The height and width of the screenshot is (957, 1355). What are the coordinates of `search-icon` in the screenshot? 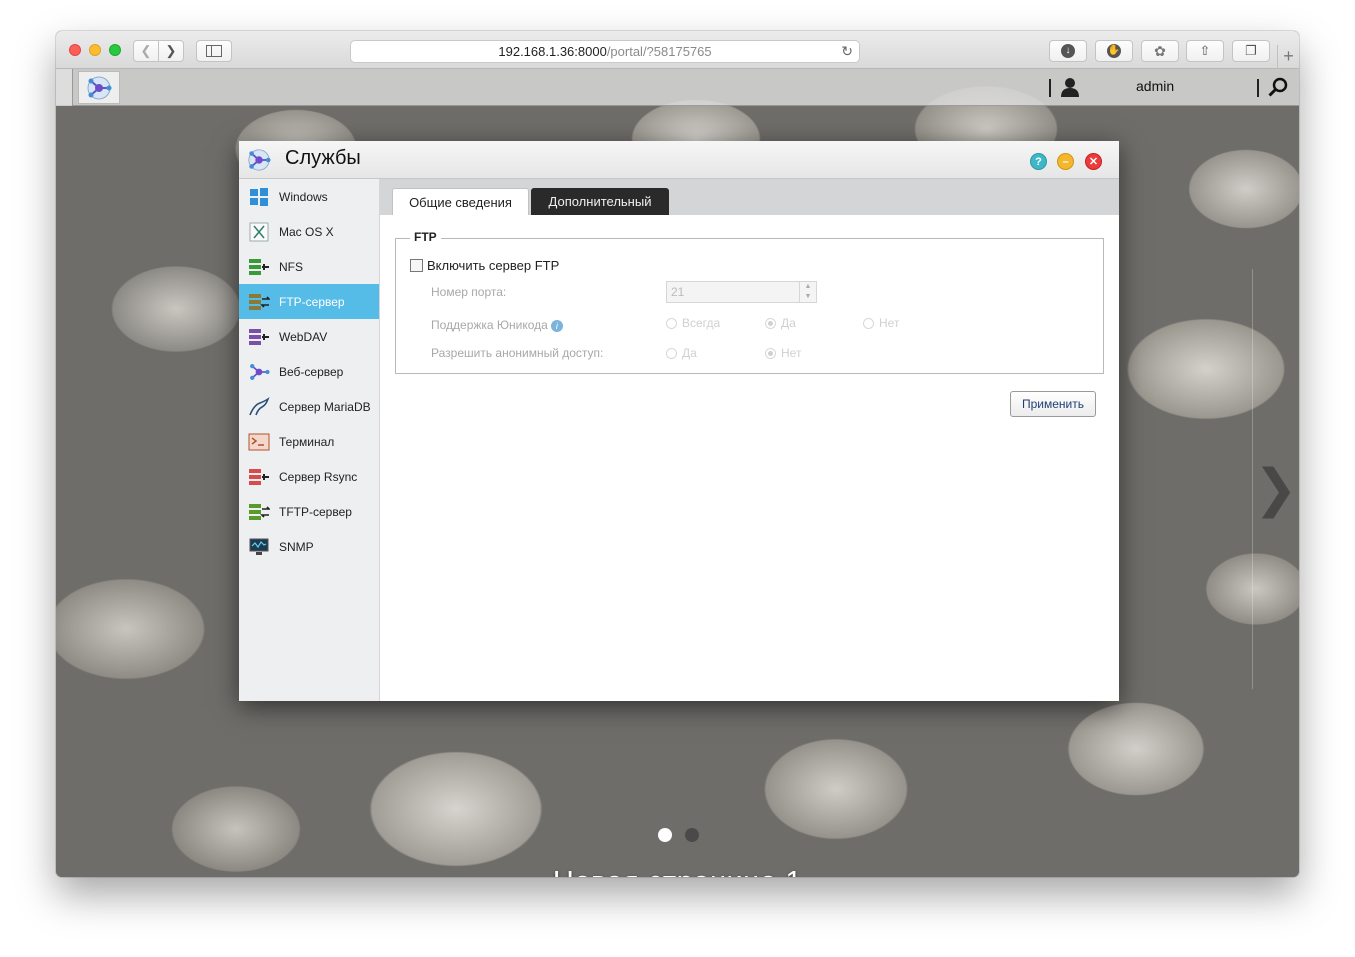 It's located at (1278, 89).